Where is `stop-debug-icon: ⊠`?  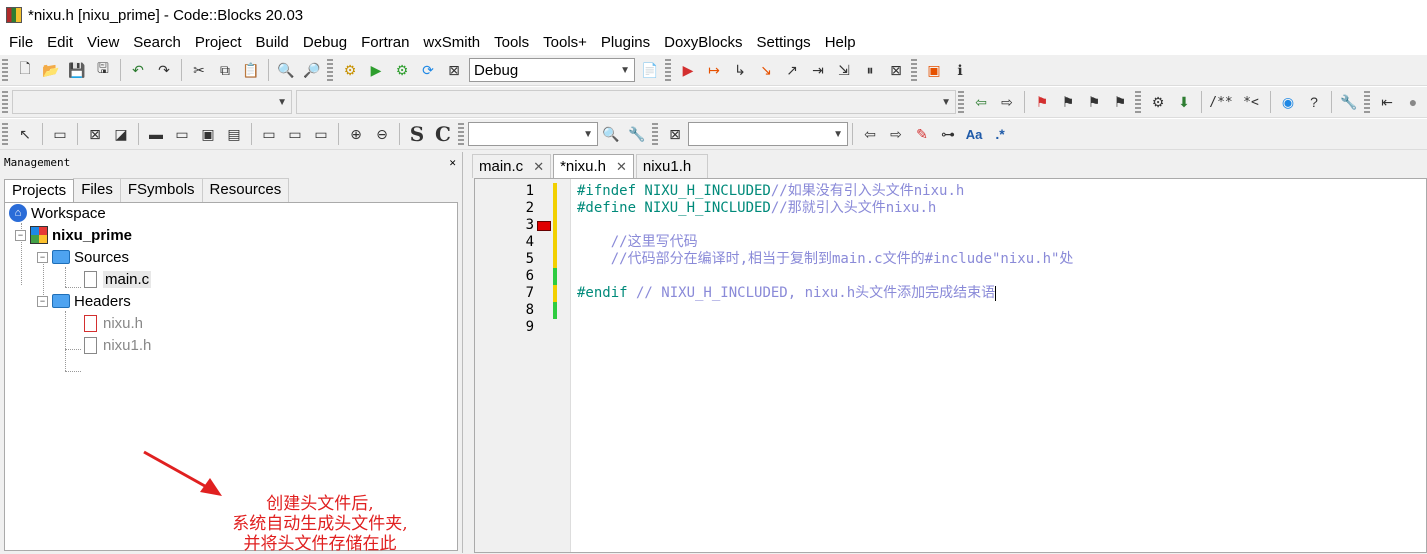
stop-debug-icon: ⊠ is located at coordinates (896, 70).